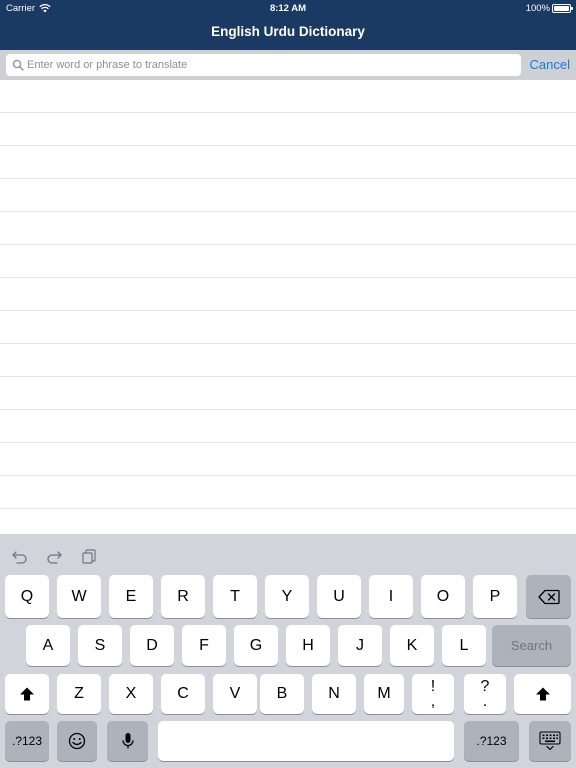 The width and height of the screenshot is (576, 768). I want to click on key-n: N, so click(334, 694).